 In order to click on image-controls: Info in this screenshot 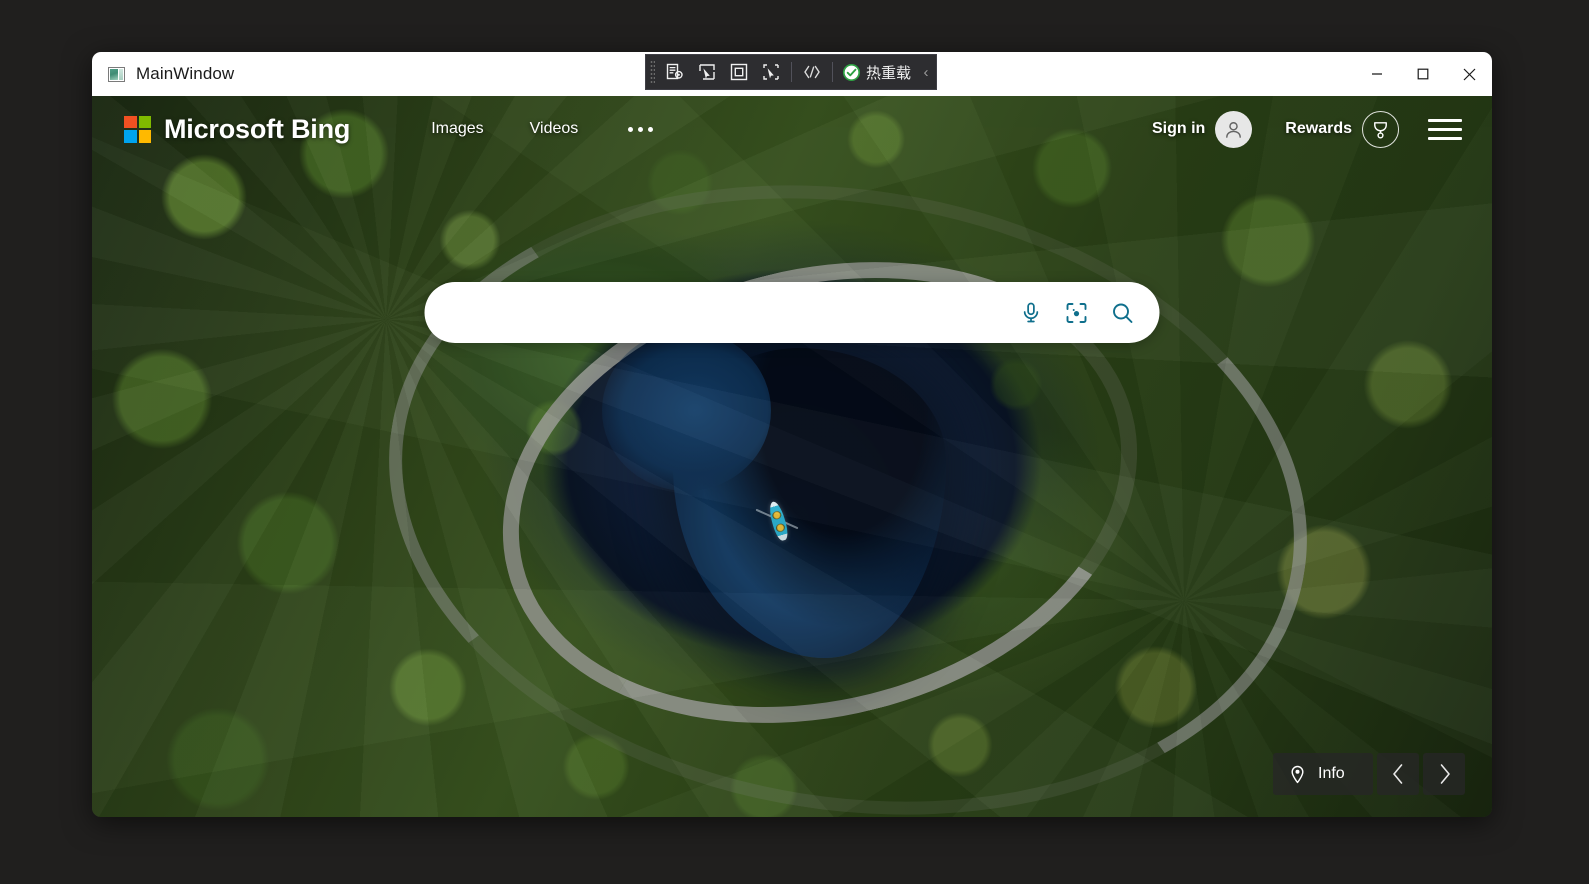, I will do `click(1369, 774)`.